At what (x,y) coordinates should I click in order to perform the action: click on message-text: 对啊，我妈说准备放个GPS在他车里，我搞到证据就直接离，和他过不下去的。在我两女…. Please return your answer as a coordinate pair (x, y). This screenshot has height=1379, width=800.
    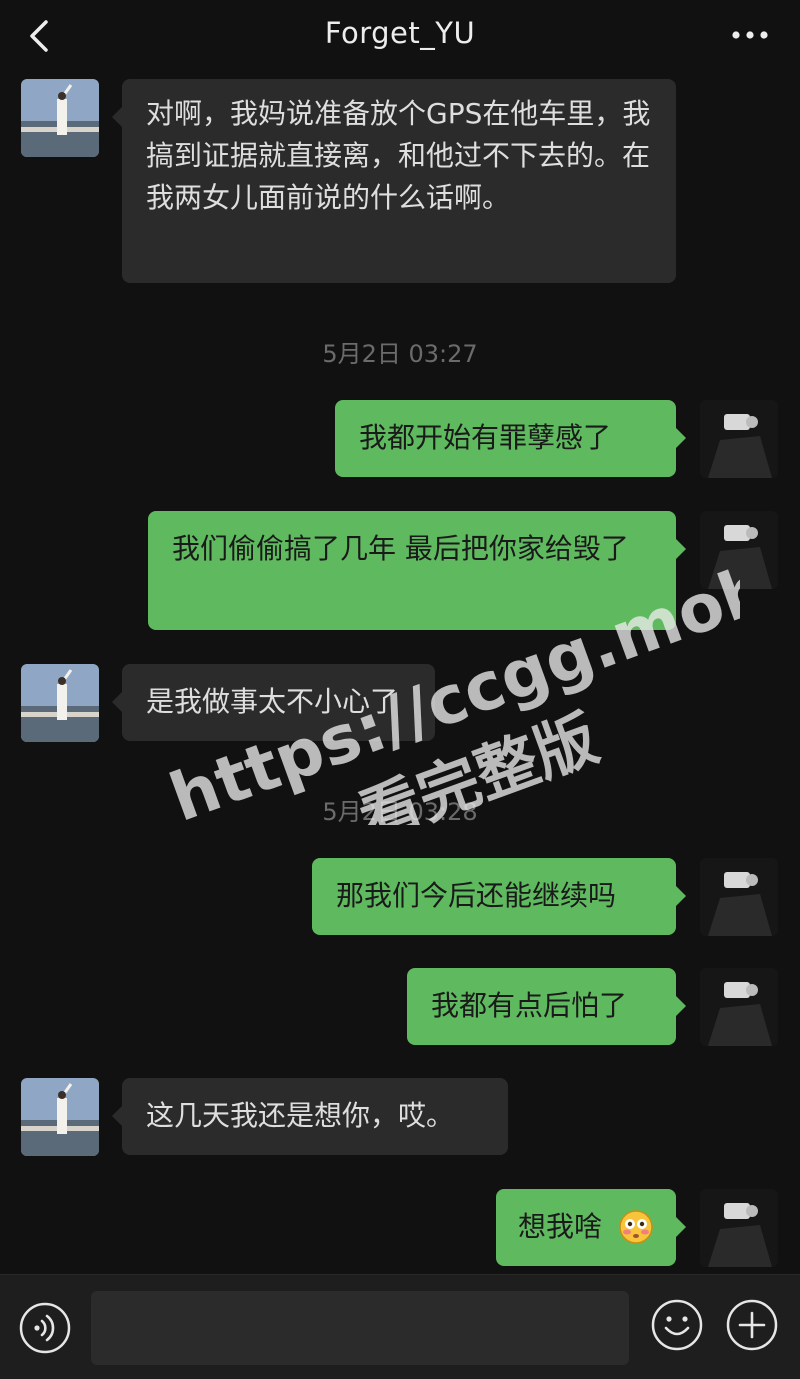
    Looking at the image, I should click on (398, 155).